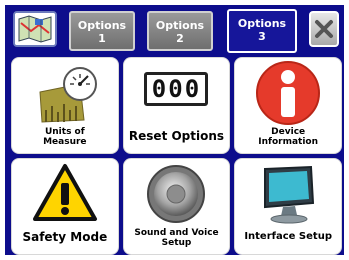  Describe the element at coordinates (64, 132) in the screenshot. I see `units-line1: Units of` at that location.